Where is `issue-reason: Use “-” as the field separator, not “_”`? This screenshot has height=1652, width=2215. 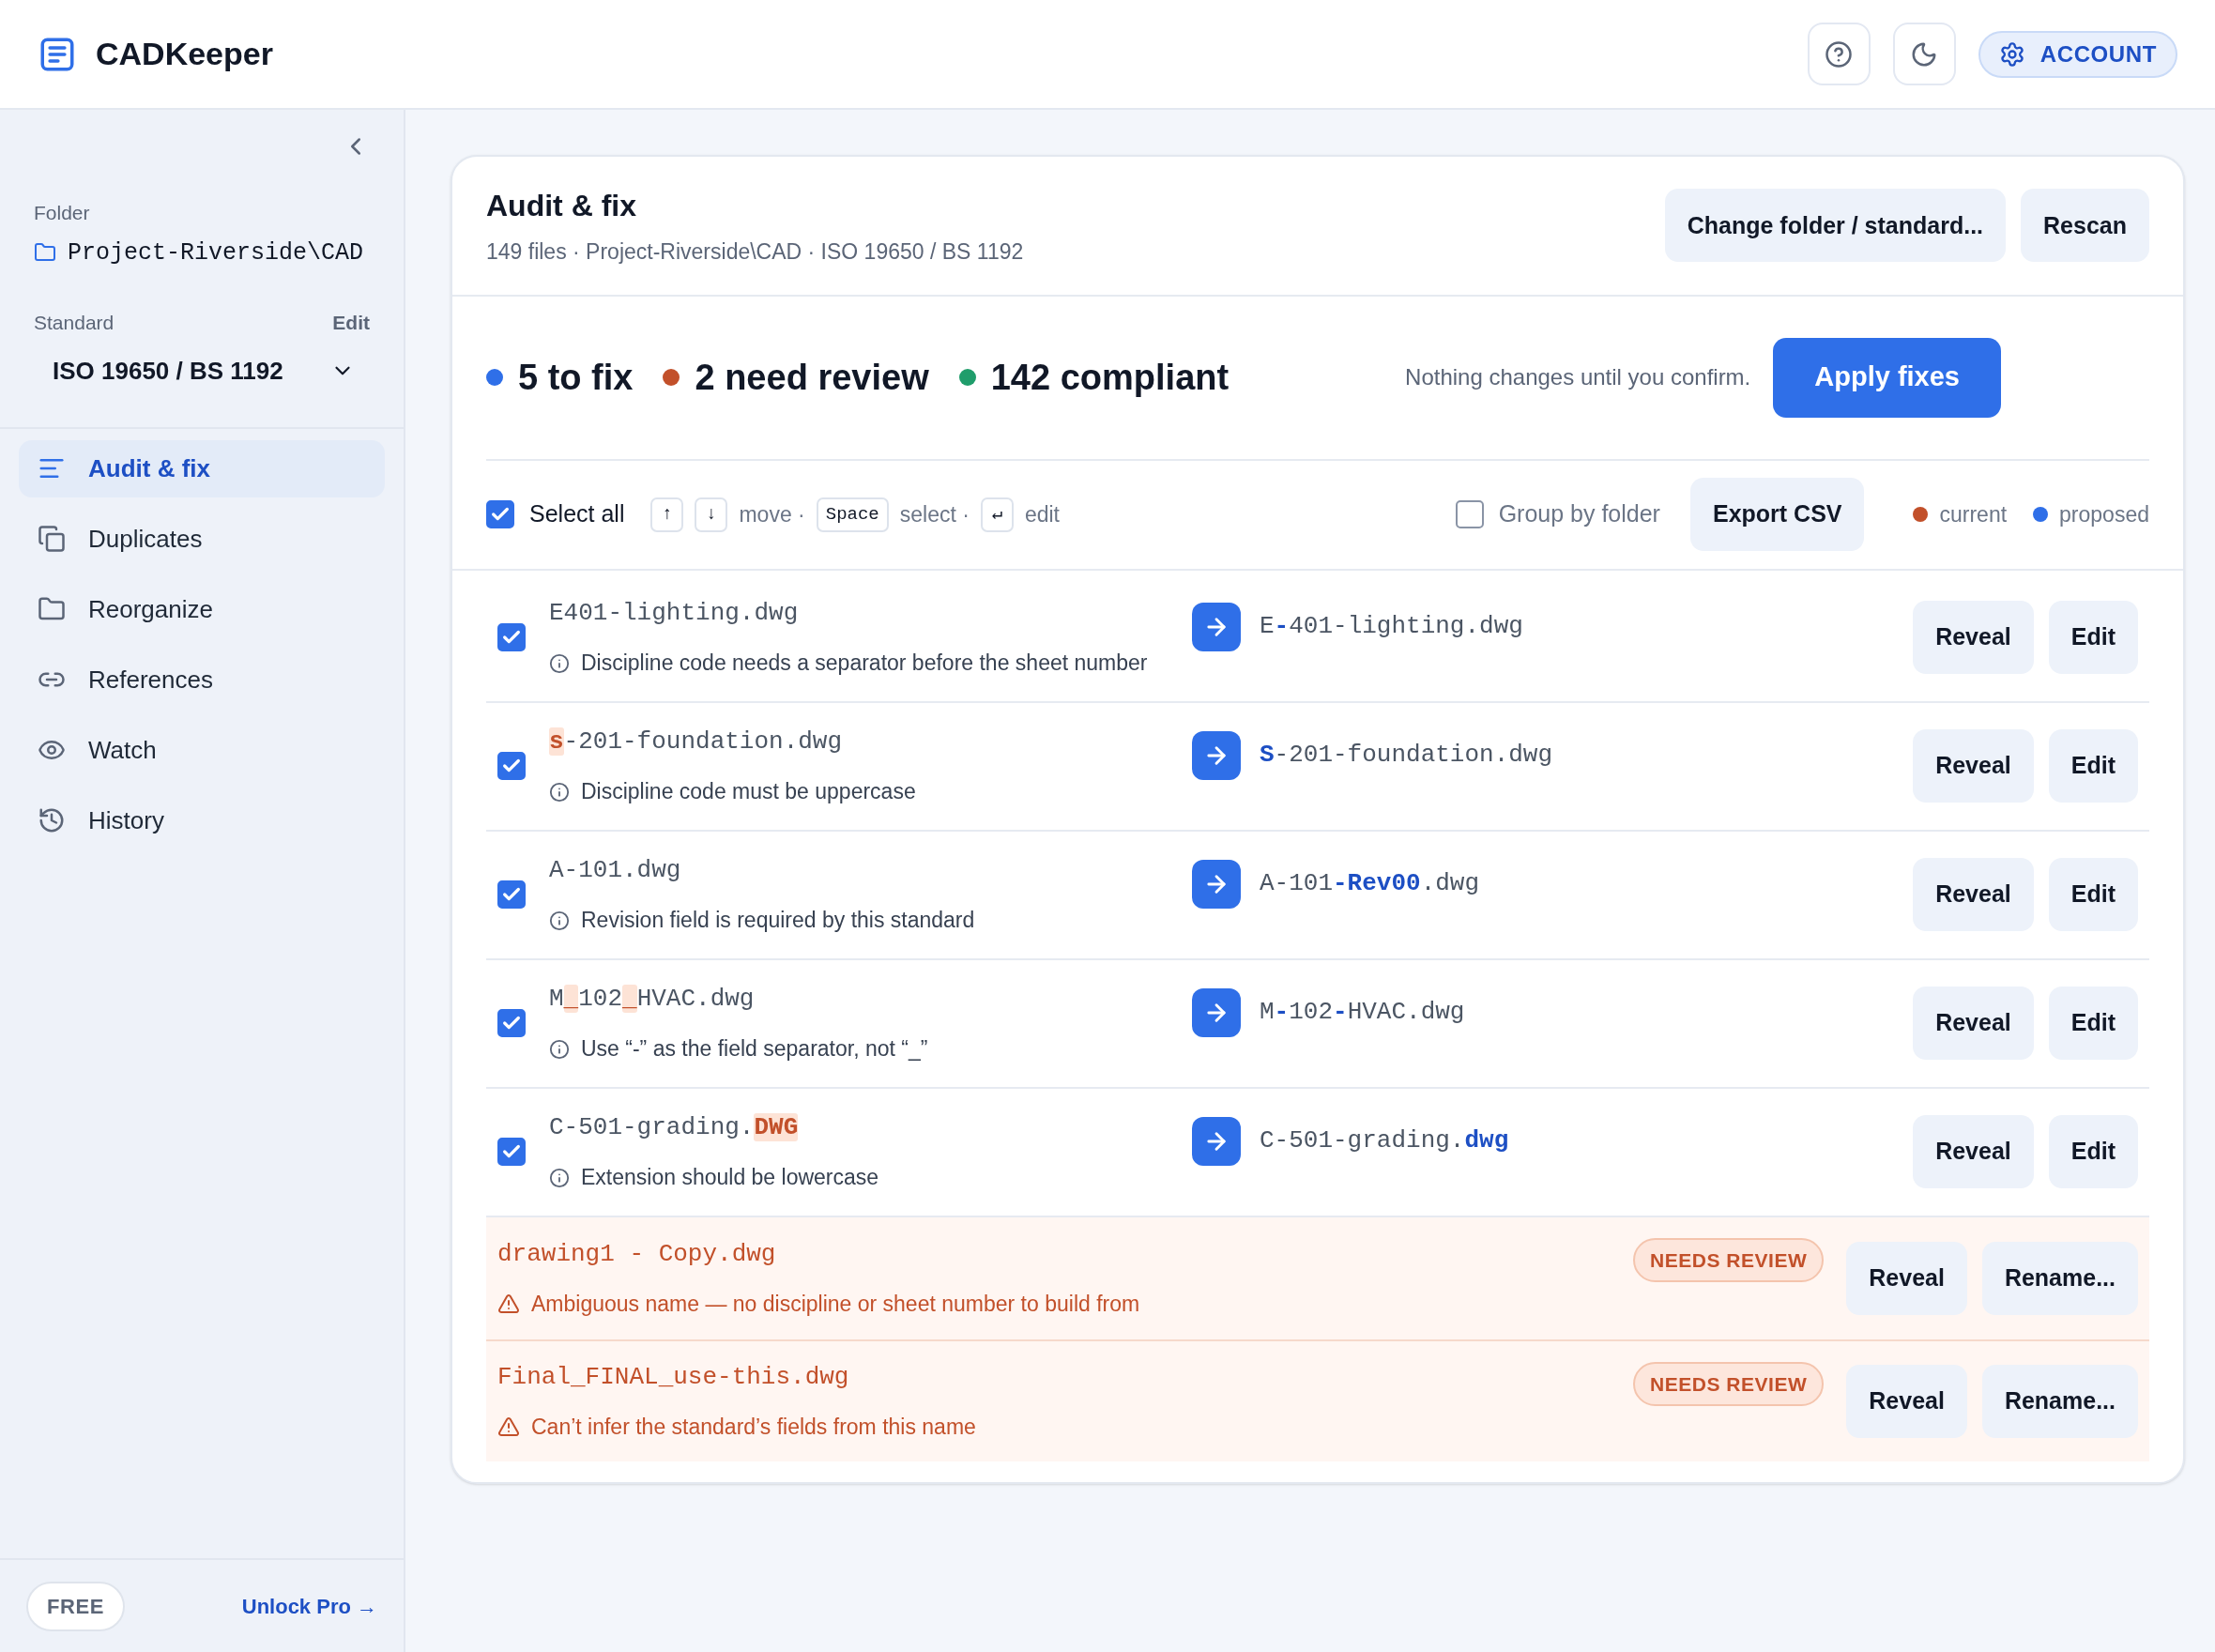
issue-reason: Use “-” as the field separator, not “_” is located at coordinates (754, 1049).